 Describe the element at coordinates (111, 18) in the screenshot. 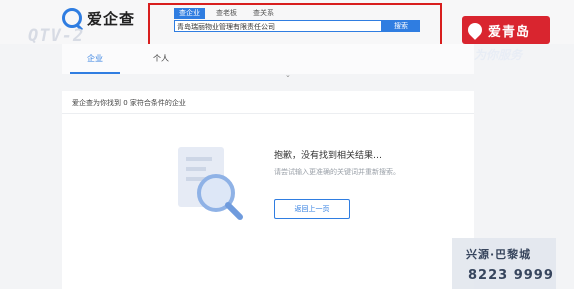

I see `app-logo-text: 爱企查` at that location.